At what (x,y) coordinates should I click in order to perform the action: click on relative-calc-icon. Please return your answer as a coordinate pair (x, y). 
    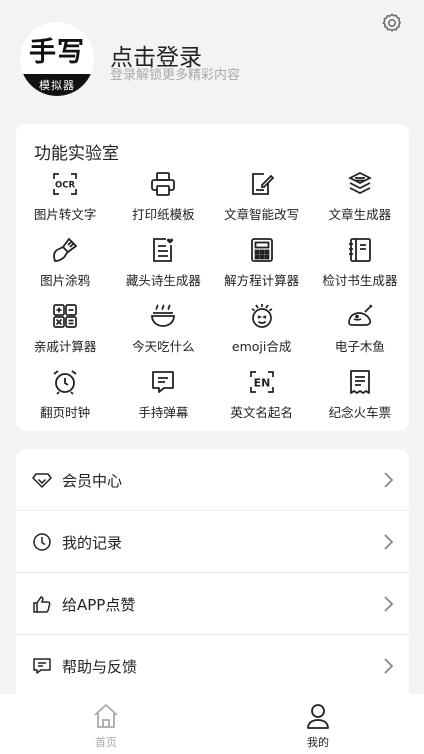
    Looking at the image, I should click on (65, 316).